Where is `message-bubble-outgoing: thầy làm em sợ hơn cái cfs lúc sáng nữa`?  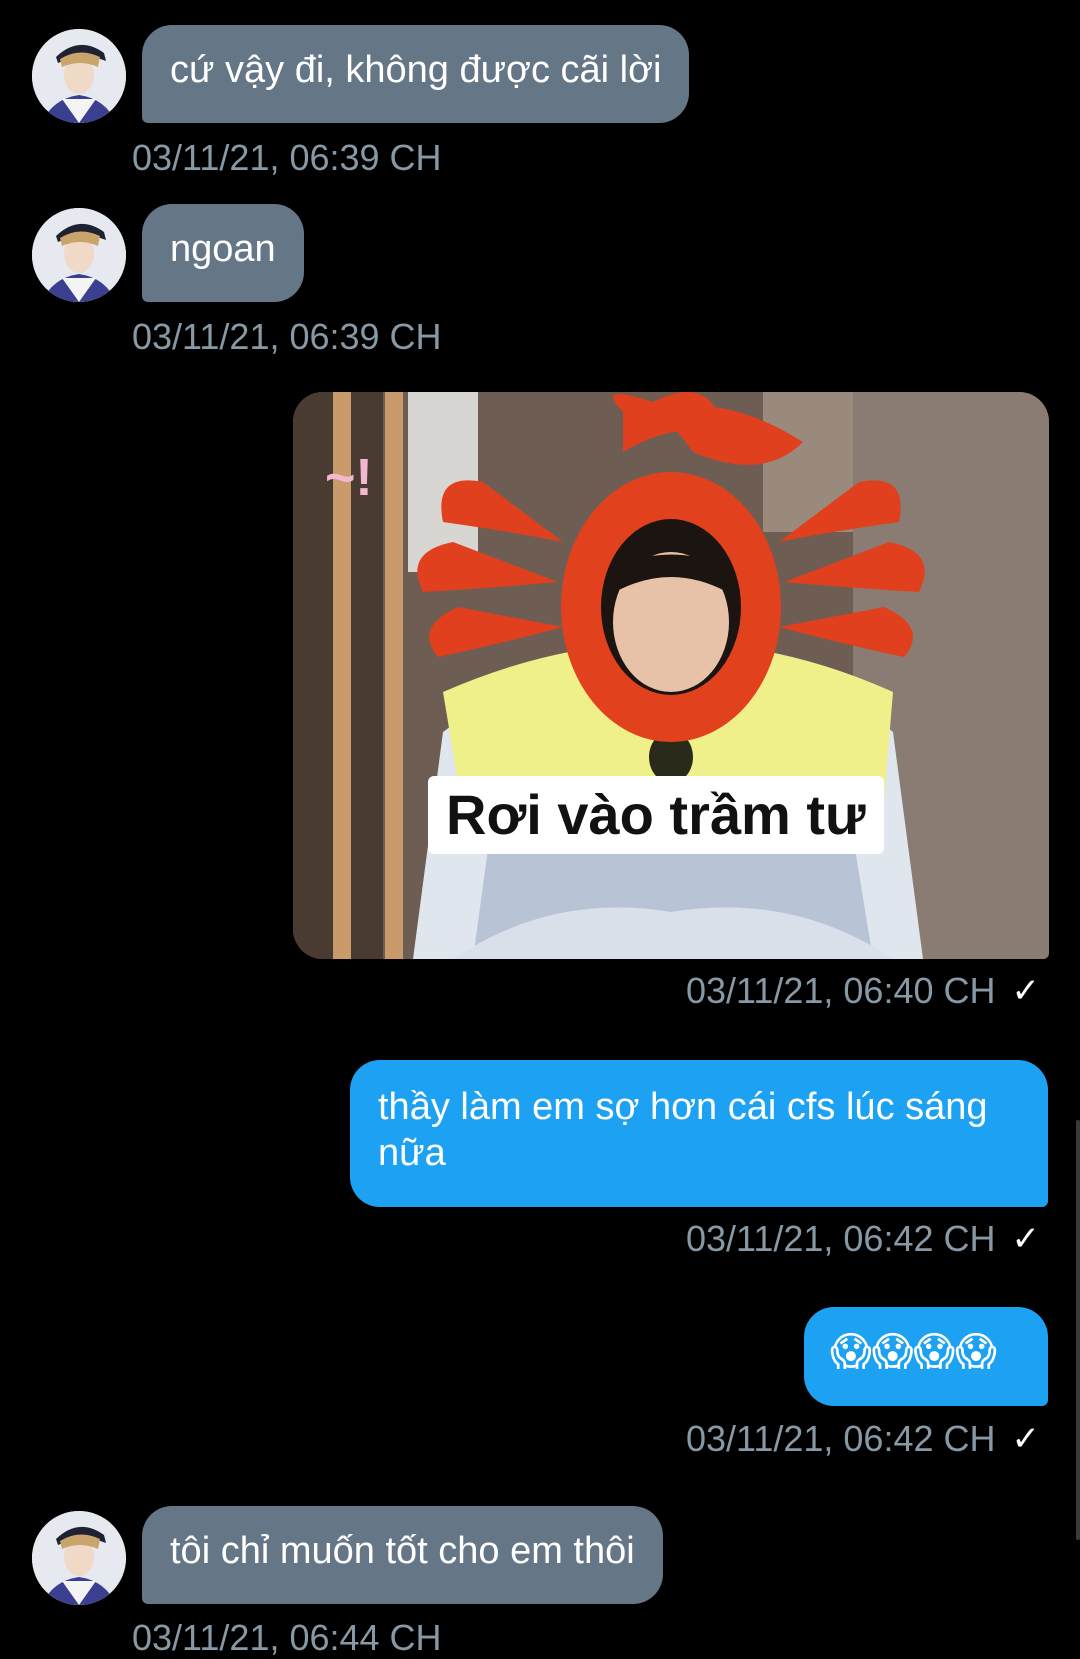 message-bubble-outgoing: thầy làm em sợ hơn cái cfs lúc sáng nữa is located at coordinates (699, 1133).